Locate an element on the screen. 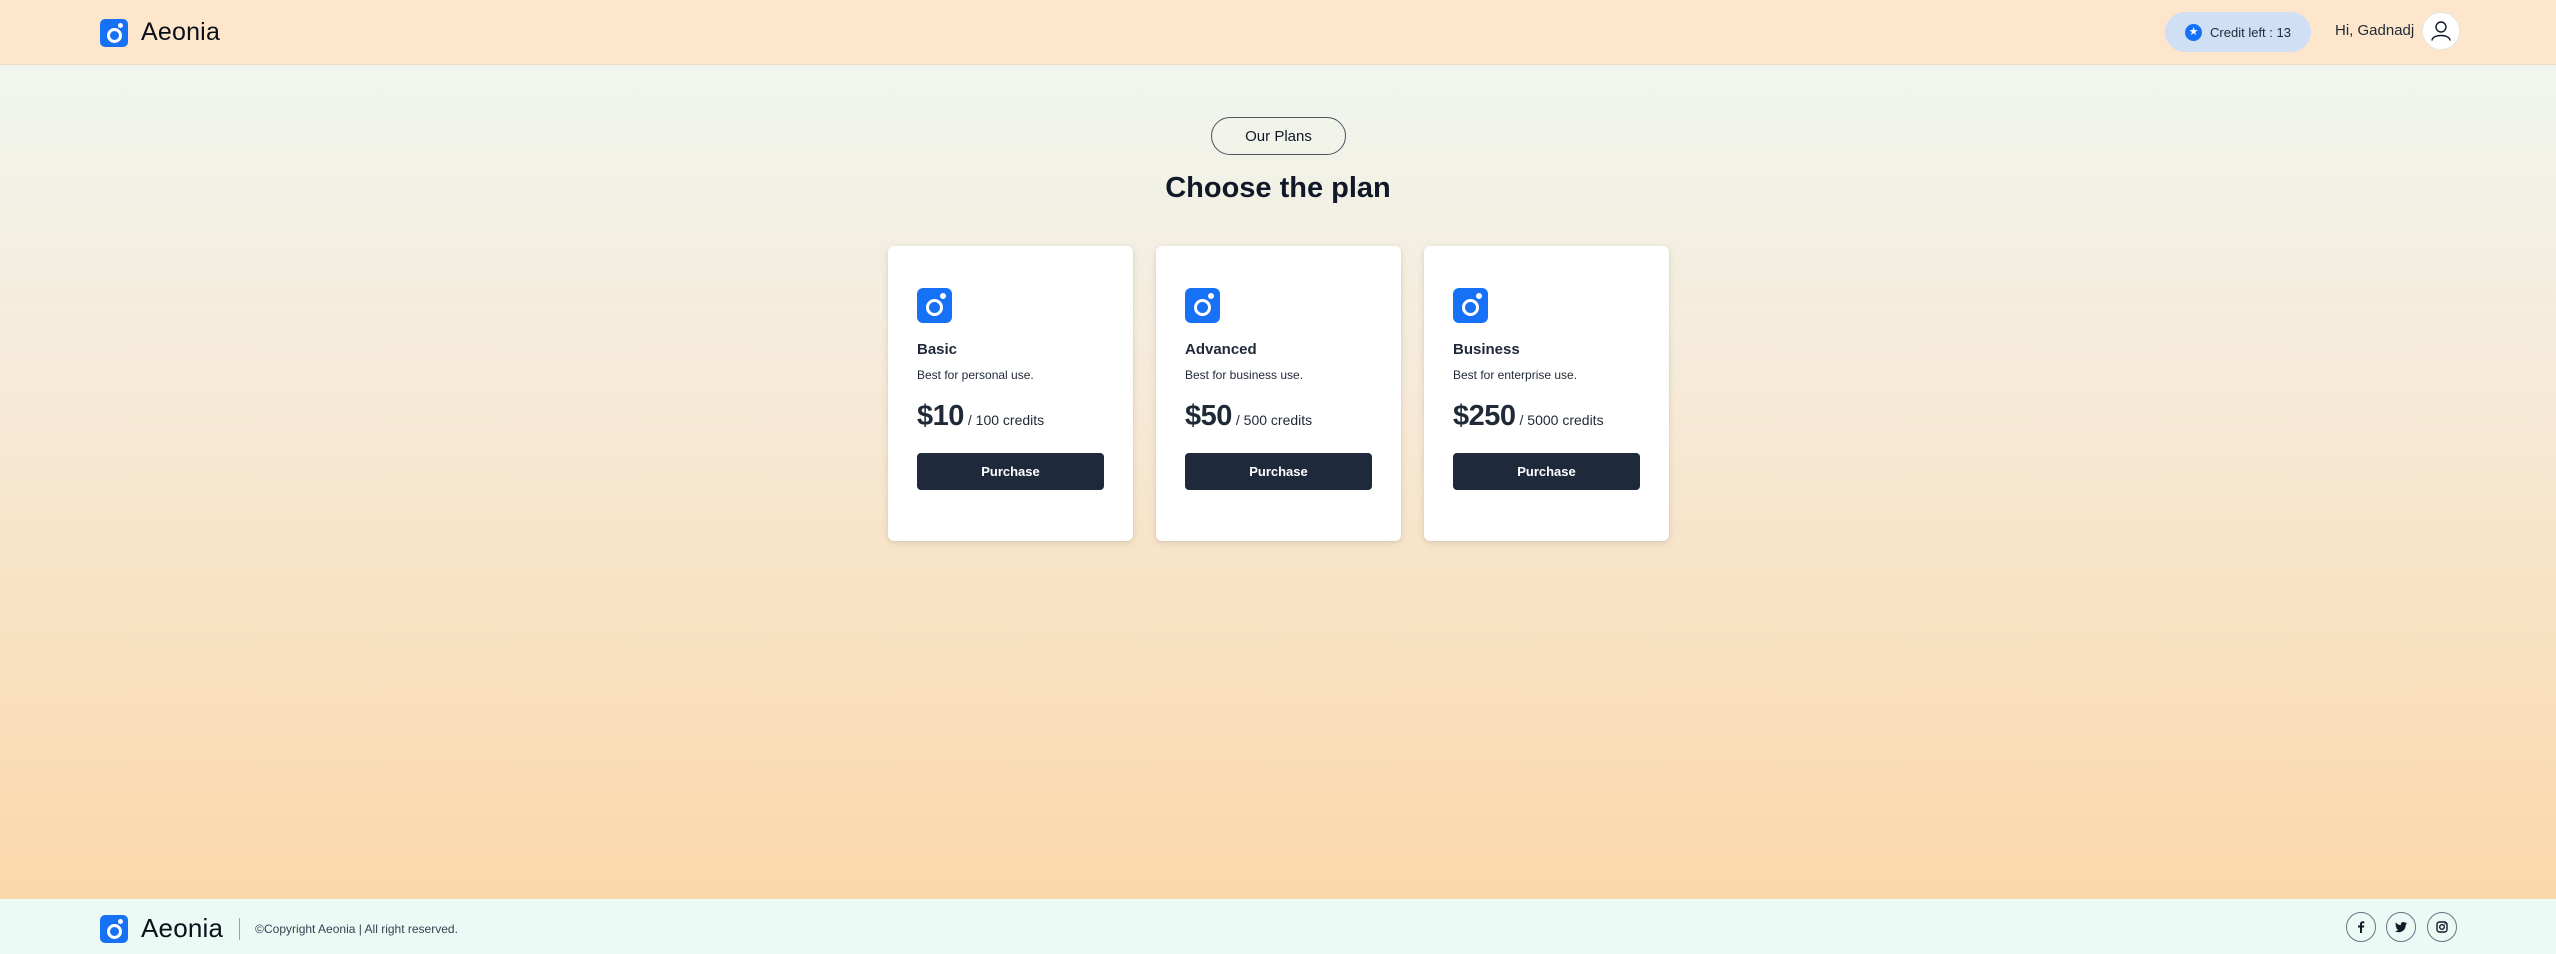 The image size is (2556, 954). purchase-business-button: Purchase is located at coordinates (1546, 471).